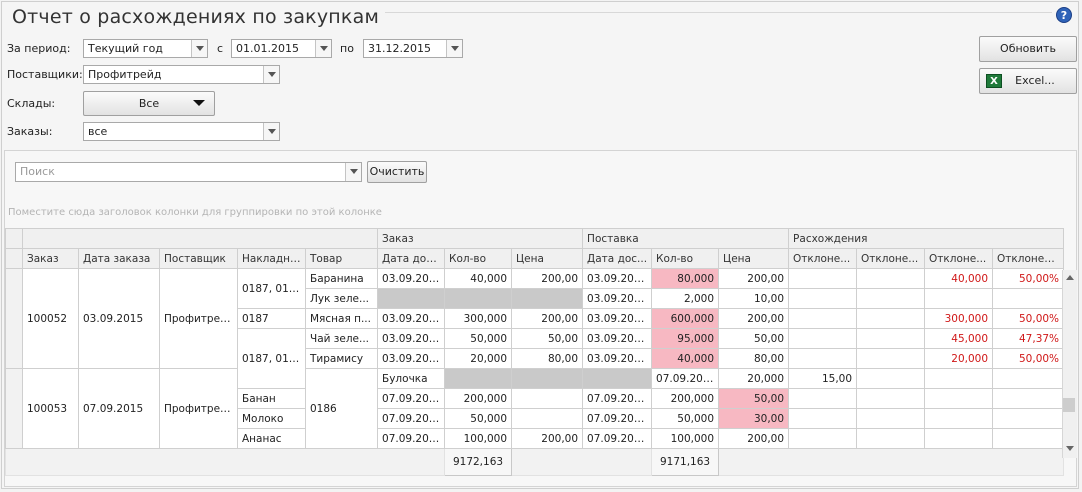 Image resolution: width=1082 pixels, height=492 pixels. Describe the element at coordinates (547, 298) in the screenshot. I see `order-price-cell` at that location.